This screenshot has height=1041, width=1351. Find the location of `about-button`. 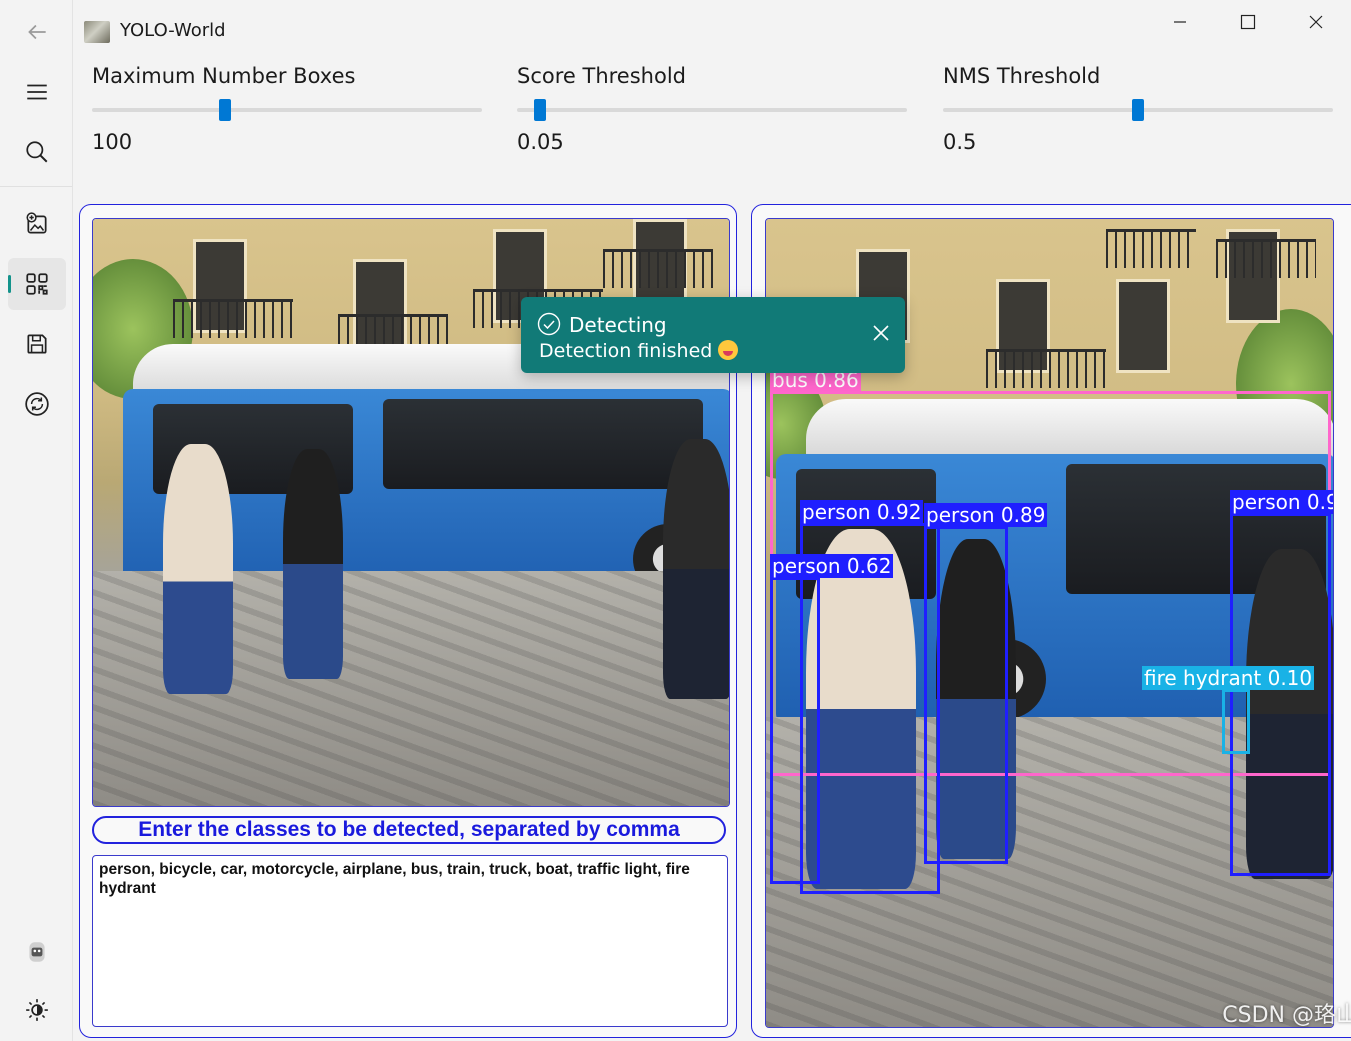

about-button is located at coordinates (37, 952).